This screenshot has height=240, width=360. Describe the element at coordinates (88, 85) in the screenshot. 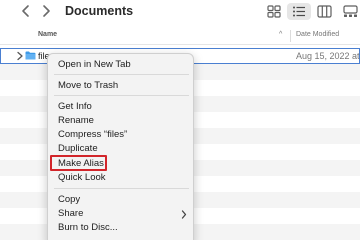

I see `menu-item-label: Move to Trash` at that location.